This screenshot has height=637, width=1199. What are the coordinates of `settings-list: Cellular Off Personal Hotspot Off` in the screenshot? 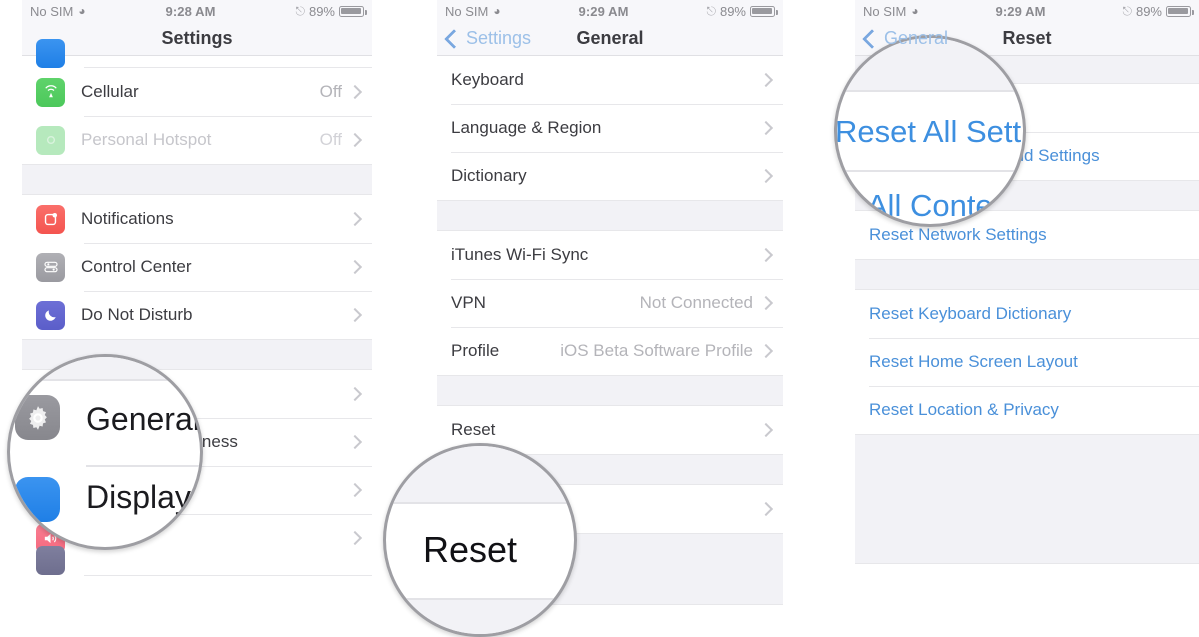 It's located at (197, 116).